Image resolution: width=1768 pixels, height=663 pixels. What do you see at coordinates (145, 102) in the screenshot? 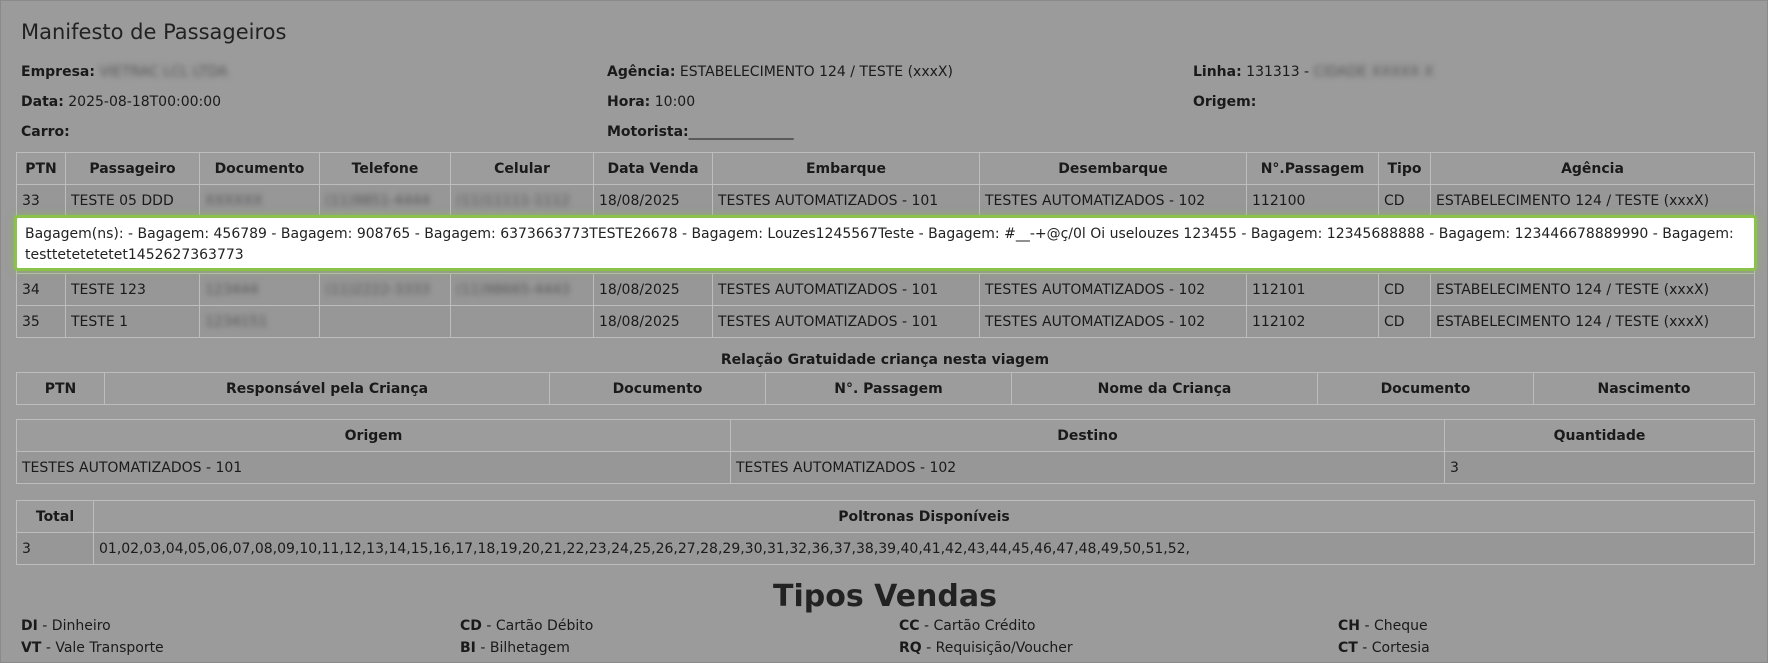
I see `data-value: 2025-08-18T00:00:00` at bounding box center [145, 102].